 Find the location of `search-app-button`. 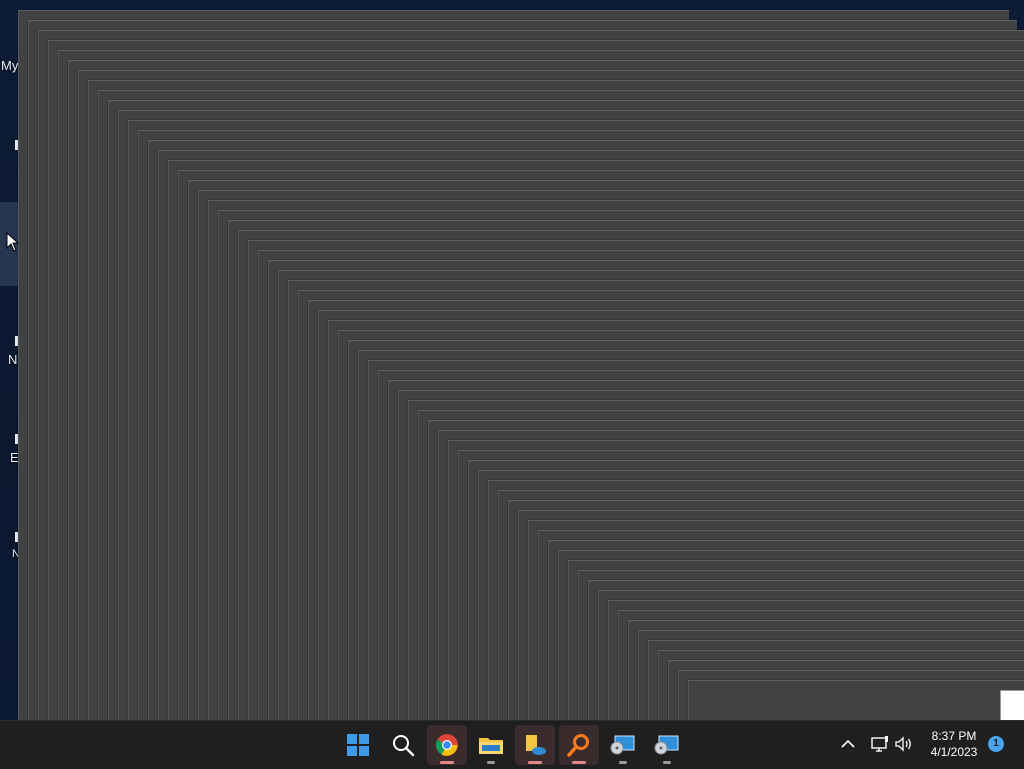

search-app-button is located at coordinates (579, 745).